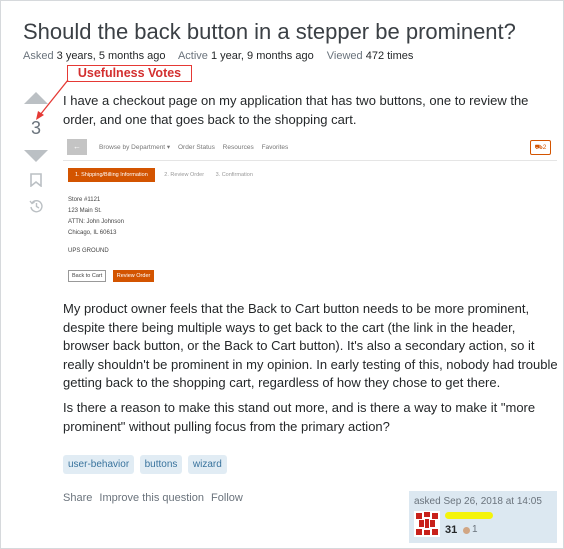 Image resolution: width=564 pixels, height=549 pixels. Describe the element at coordinates (92, 233) in the screenshot. I see `mock-address-line: Chicago, IL 60613` at that location.